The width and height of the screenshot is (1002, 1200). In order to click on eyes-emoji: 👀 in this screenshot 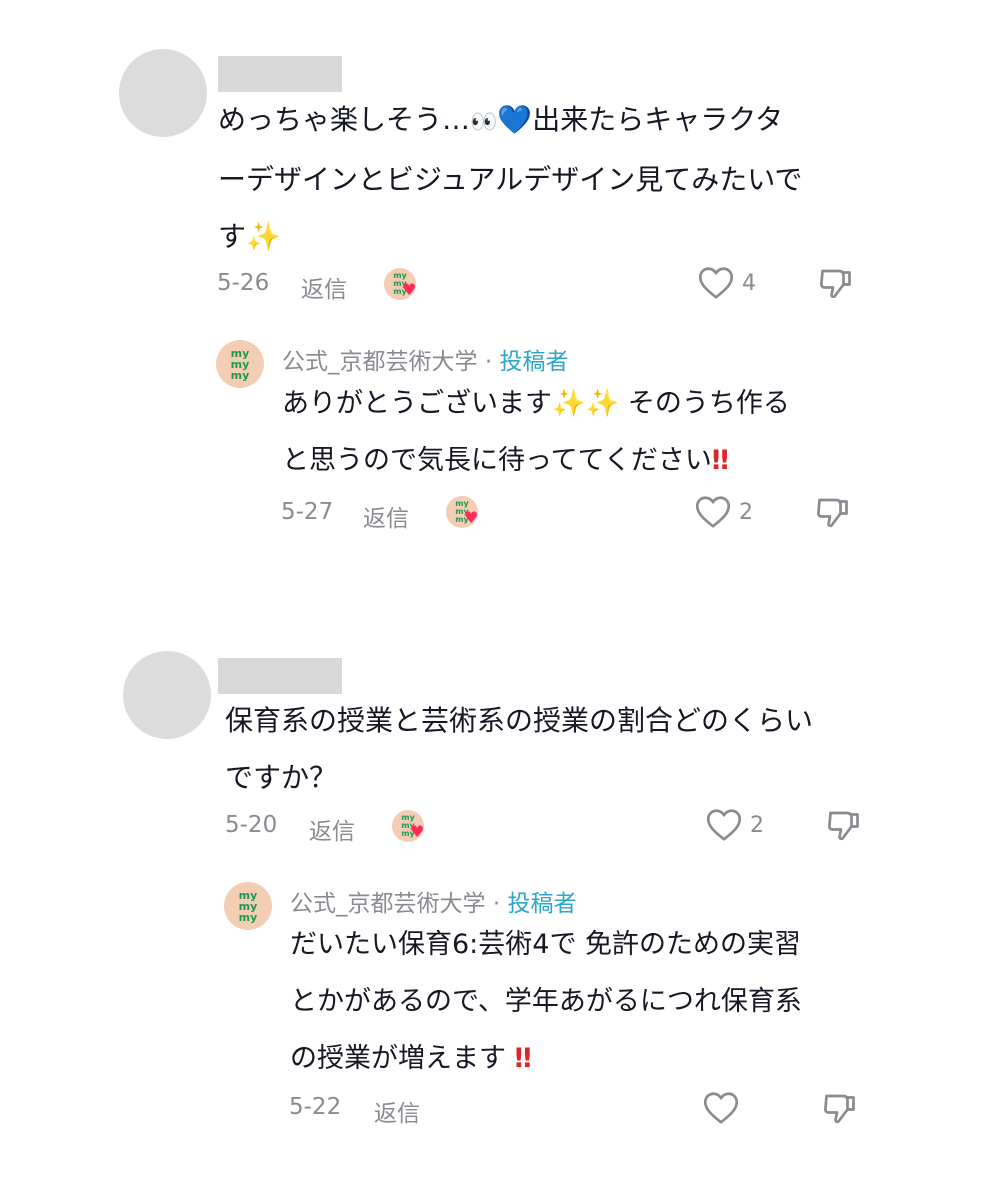, I will do `click(484, 122)`.